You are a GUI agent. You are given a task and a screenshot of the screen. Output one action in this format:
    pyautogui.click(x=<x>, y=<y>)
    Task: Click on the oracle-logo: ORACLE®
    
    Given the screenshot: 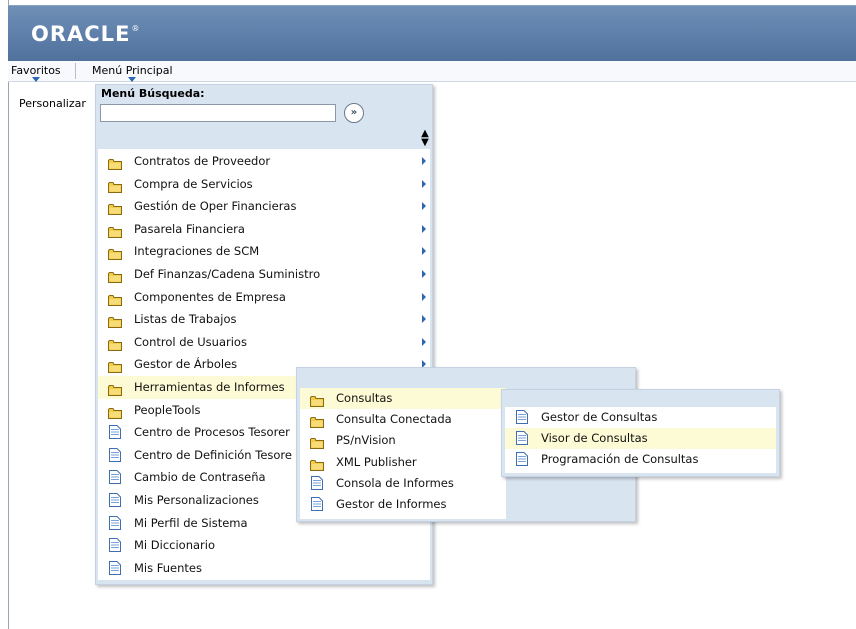 What is the action you would take?
    pyautogui.click(x=86, y=34)
    